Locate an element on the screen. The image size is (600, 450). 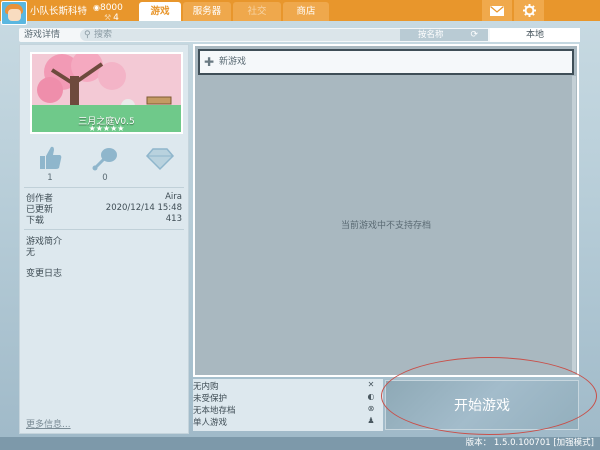
info-no-local-save: 无本地存档 is located at coordinates (214, 411).